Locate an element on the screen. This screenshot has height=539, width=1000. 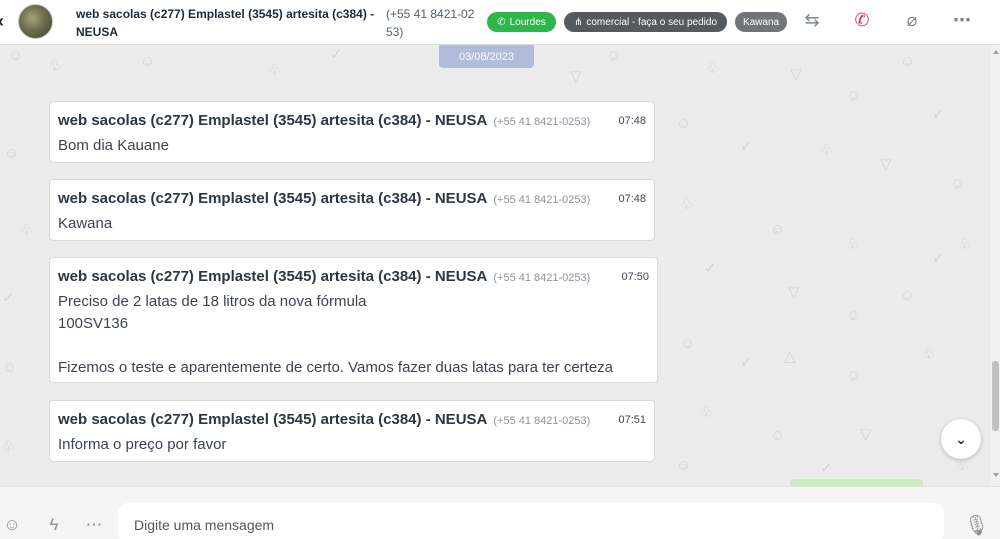
scroll-up-arrow-icon is located at coordinates (996, 52).